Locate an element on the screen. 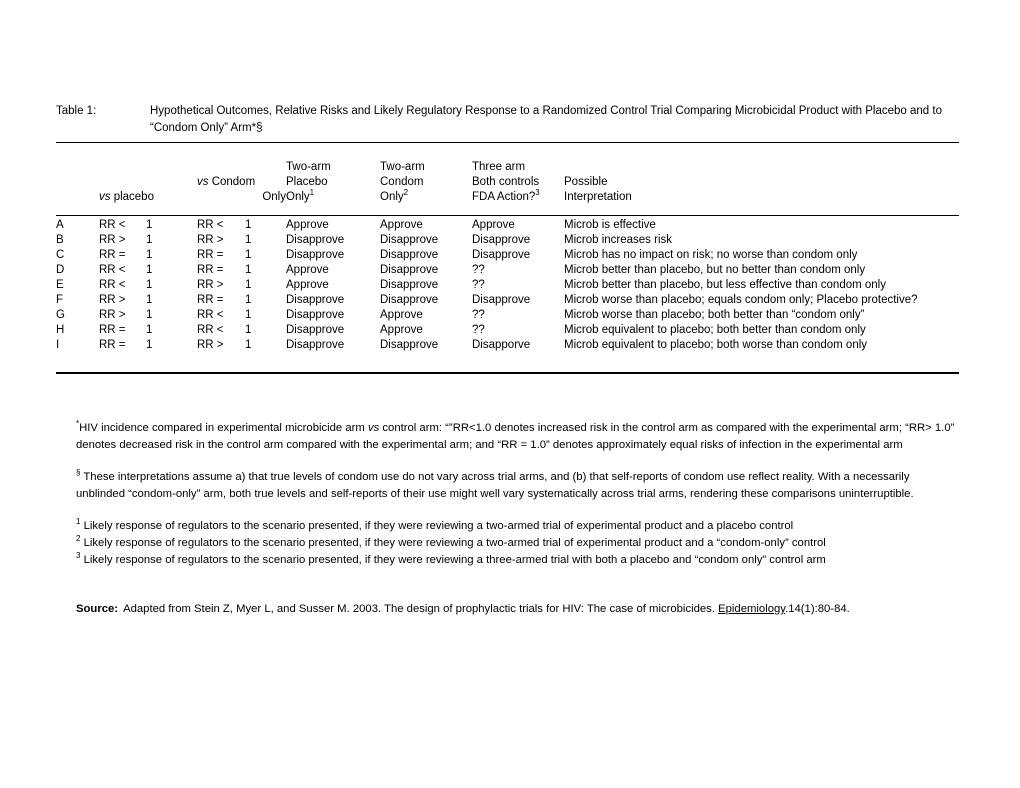 This screenshot has height=788, width=1020. interpretation-l2: Possible is located at coordinates (586, 182).